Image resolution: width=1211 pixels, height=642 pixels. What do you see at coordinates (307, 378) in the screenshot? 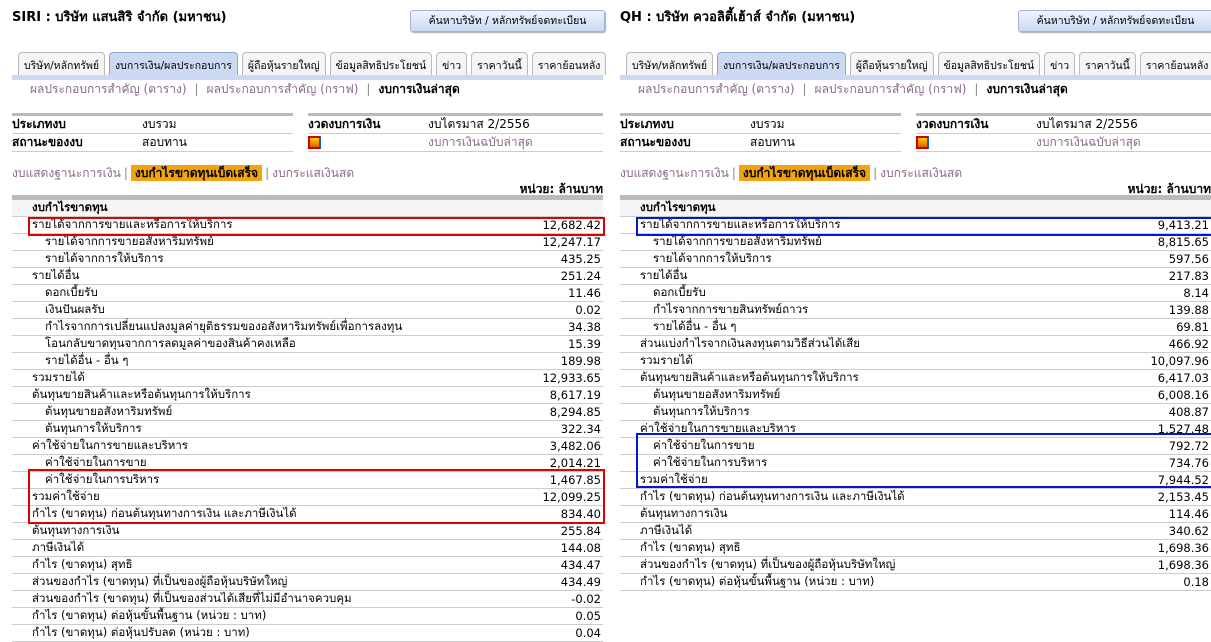
I see `table-row: รวมรายได้ 12,933.65` at bounding box center [307, 378].